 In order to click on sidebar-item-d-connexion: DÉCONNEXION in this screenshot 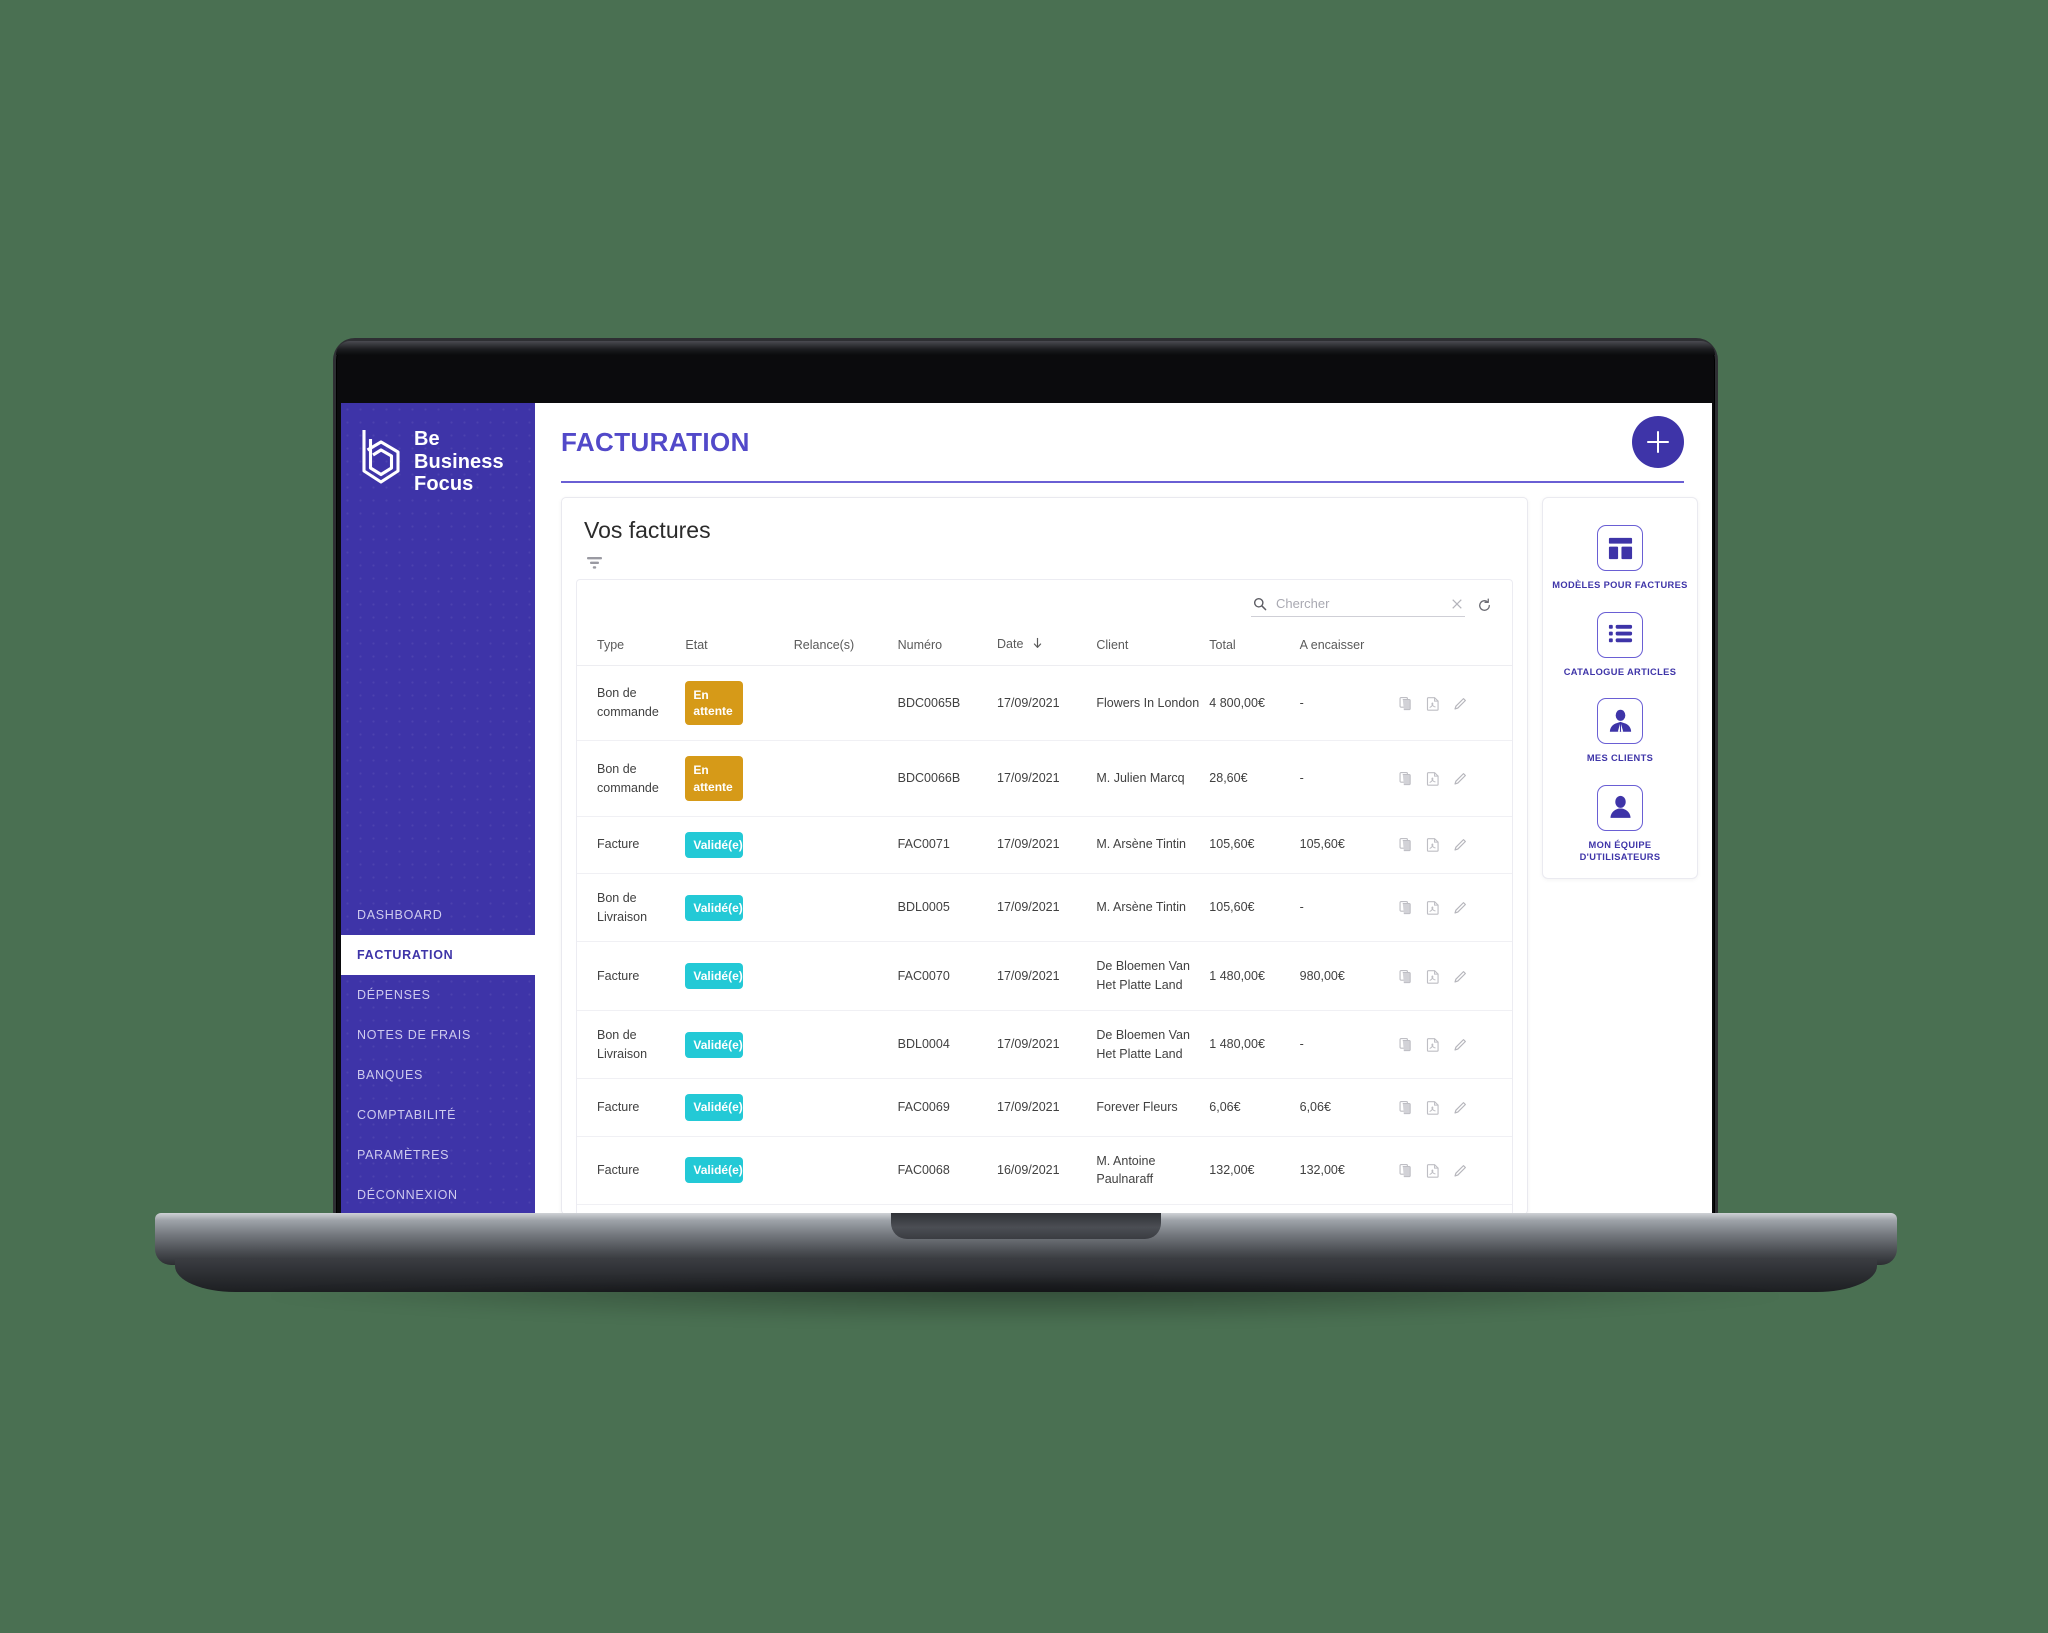, I will do `click(438, 1195)`.